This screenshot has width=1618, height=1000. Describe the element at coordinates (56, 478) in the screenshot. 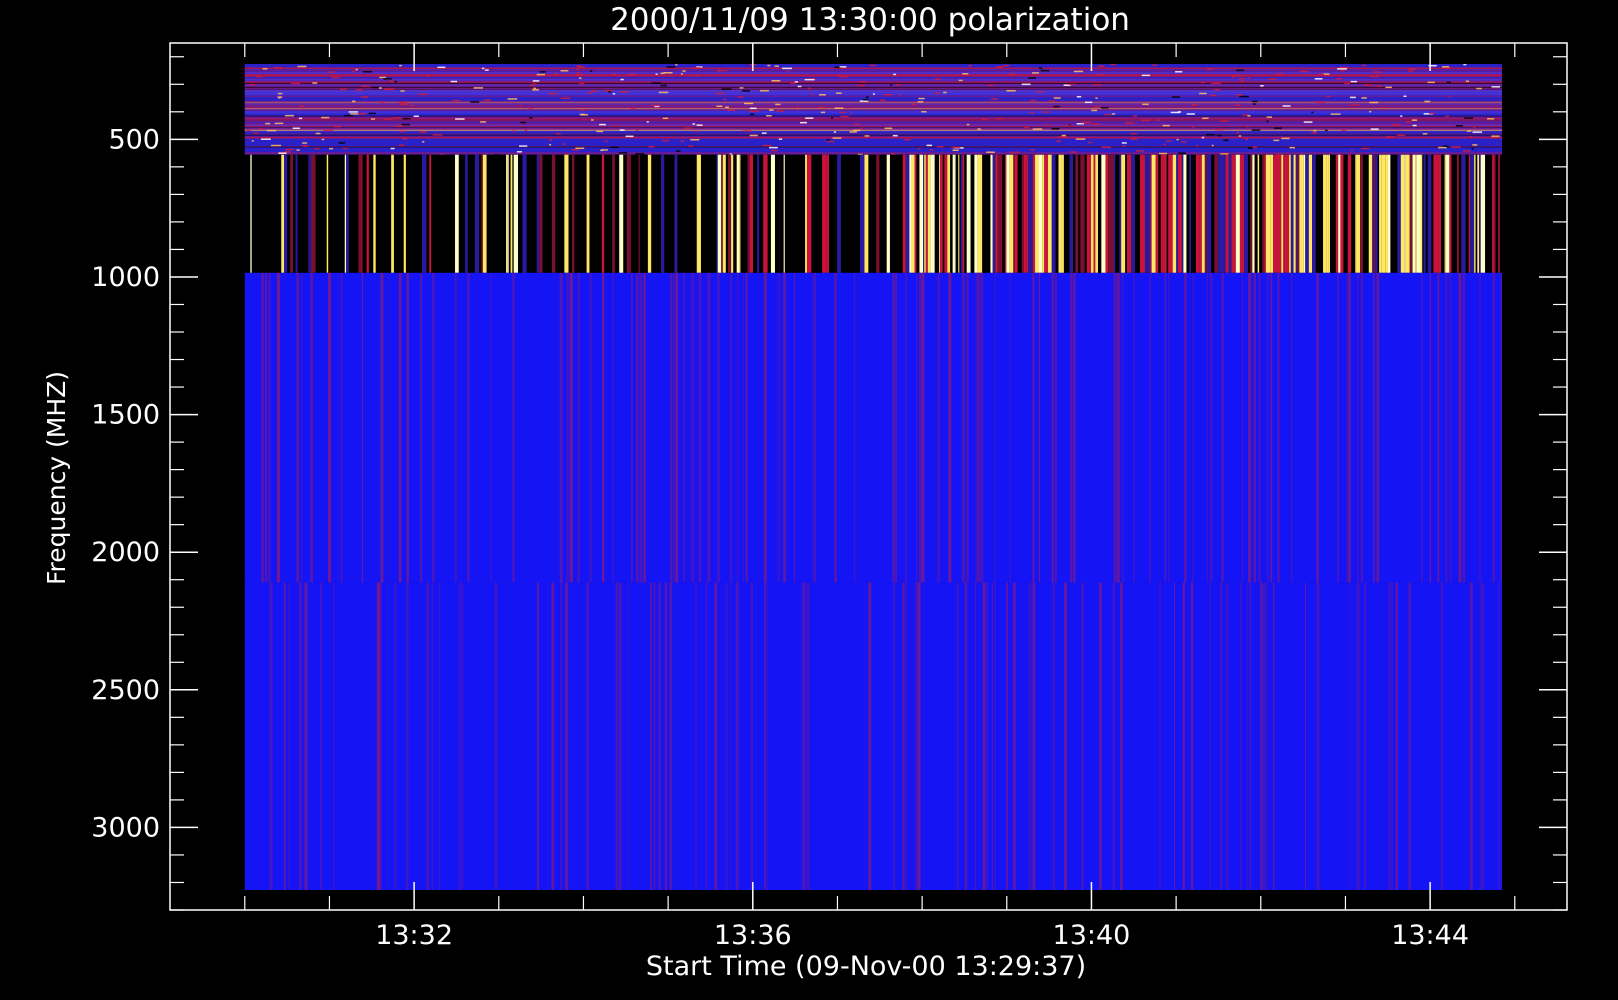

I see `y-axis-label: Frequency (MHZ)` at that location.